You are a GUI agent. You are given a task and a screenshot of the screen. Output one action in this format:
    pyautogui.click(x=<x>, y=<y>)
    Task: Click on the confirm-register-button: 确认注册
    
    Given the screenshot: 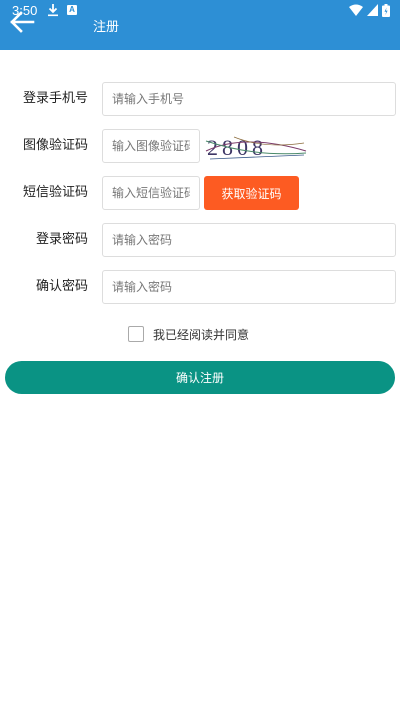 What is the action you would take?
    pyautogui.click(x=200, y=377)
    